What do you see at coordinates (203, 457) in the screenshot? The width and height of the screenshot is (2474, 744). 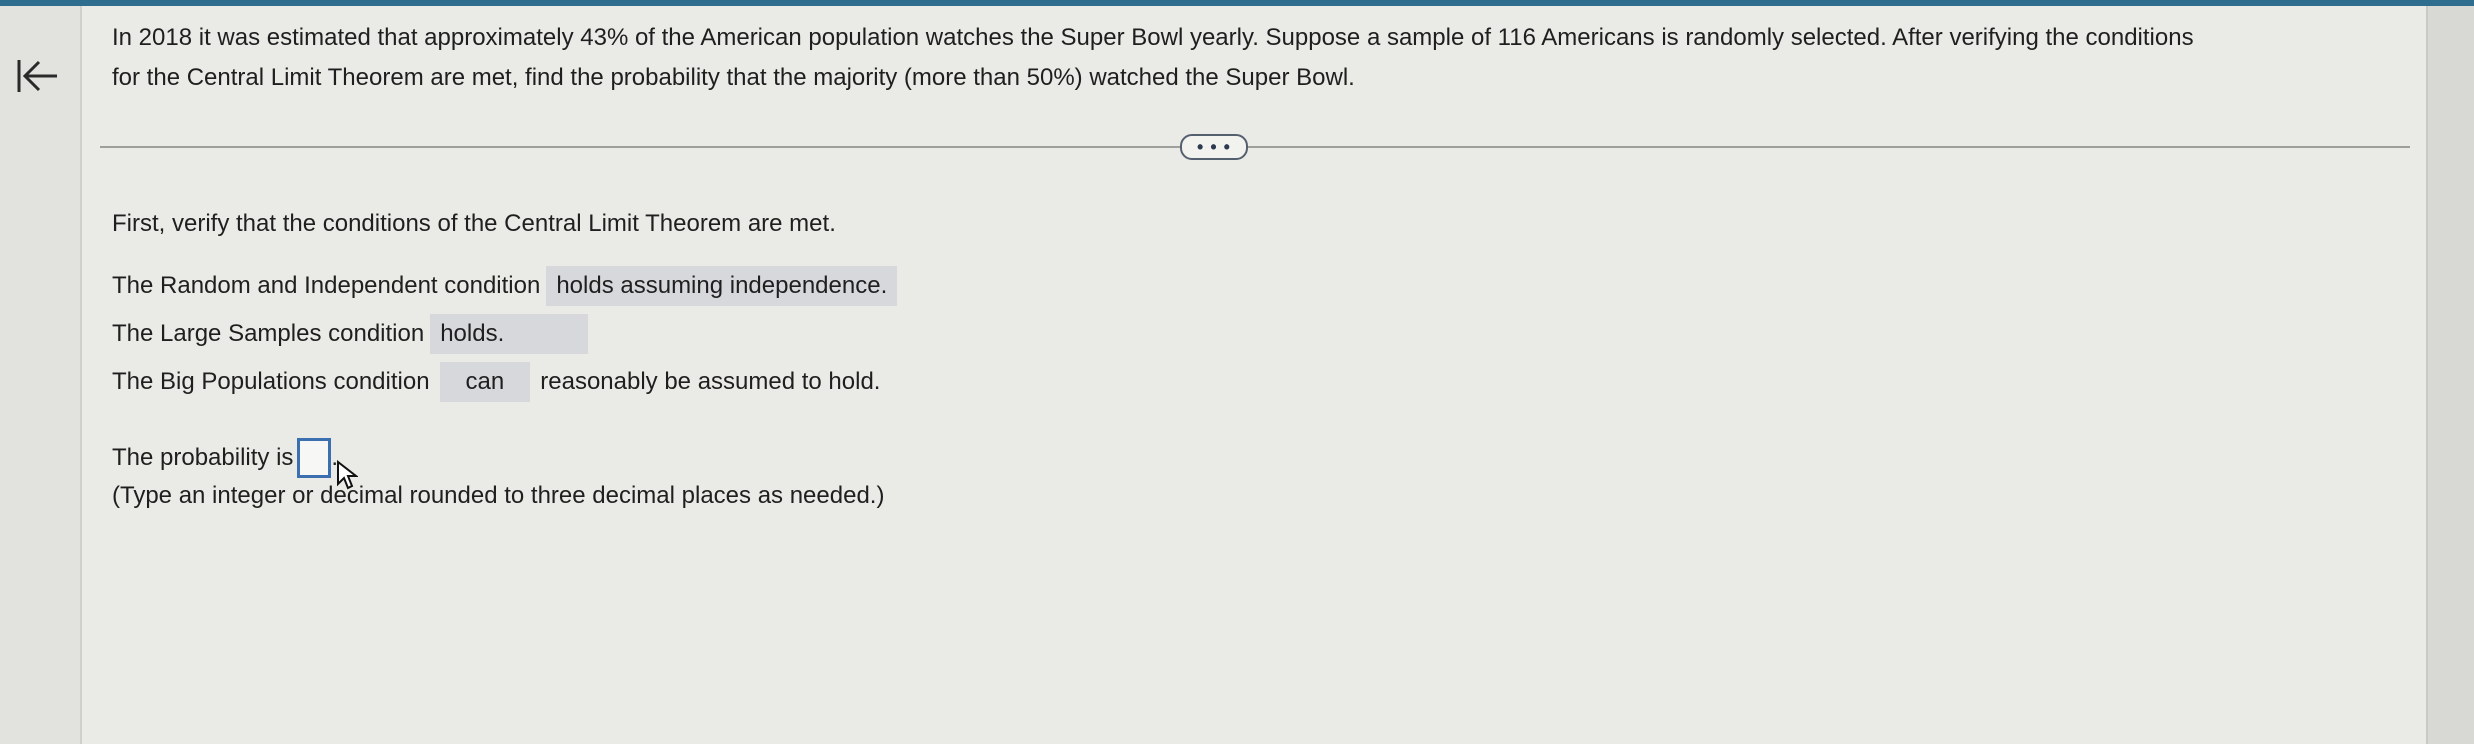 I see `probability-label: The probability is` at bounding box center [203, 457].